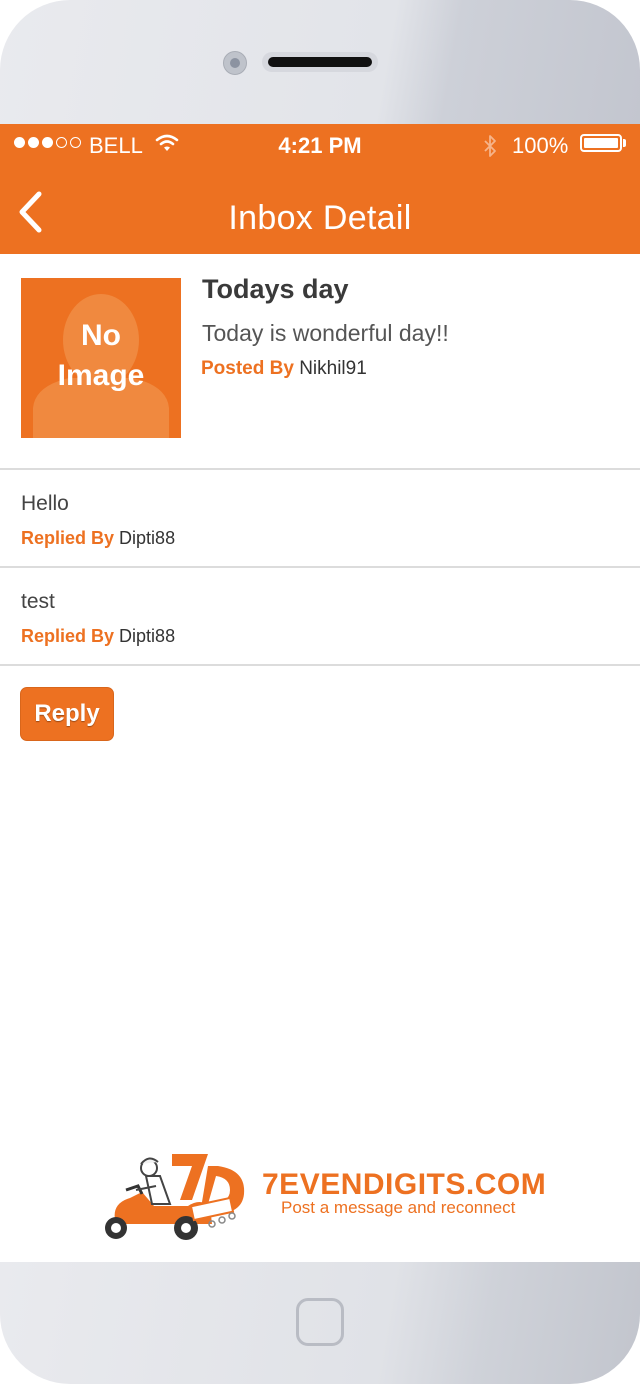 This screenshot has height=1384, width=640. What do you see at coordinates (320, 1322) in the screenshot?
I see `home-button` at bounding box center [320, 1322].